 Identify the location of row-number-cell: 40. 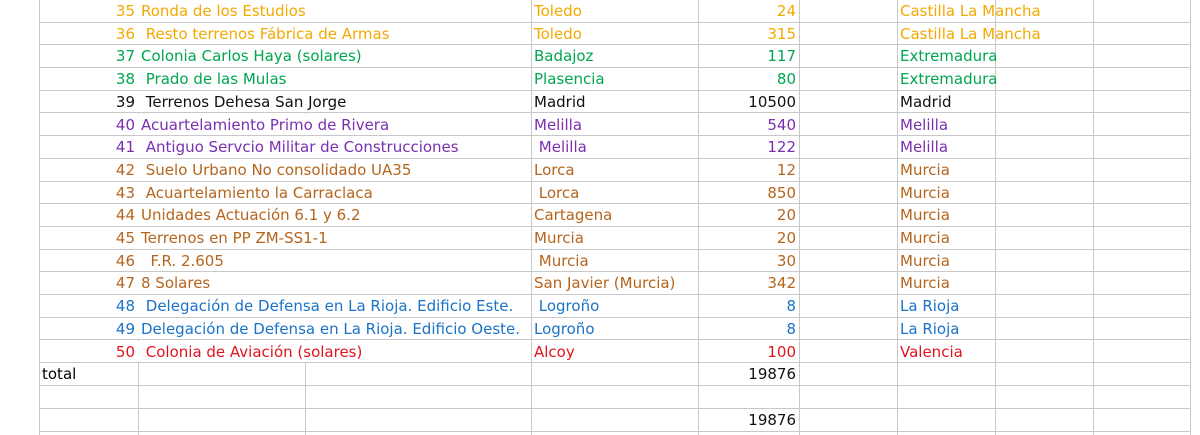
(88, 125).